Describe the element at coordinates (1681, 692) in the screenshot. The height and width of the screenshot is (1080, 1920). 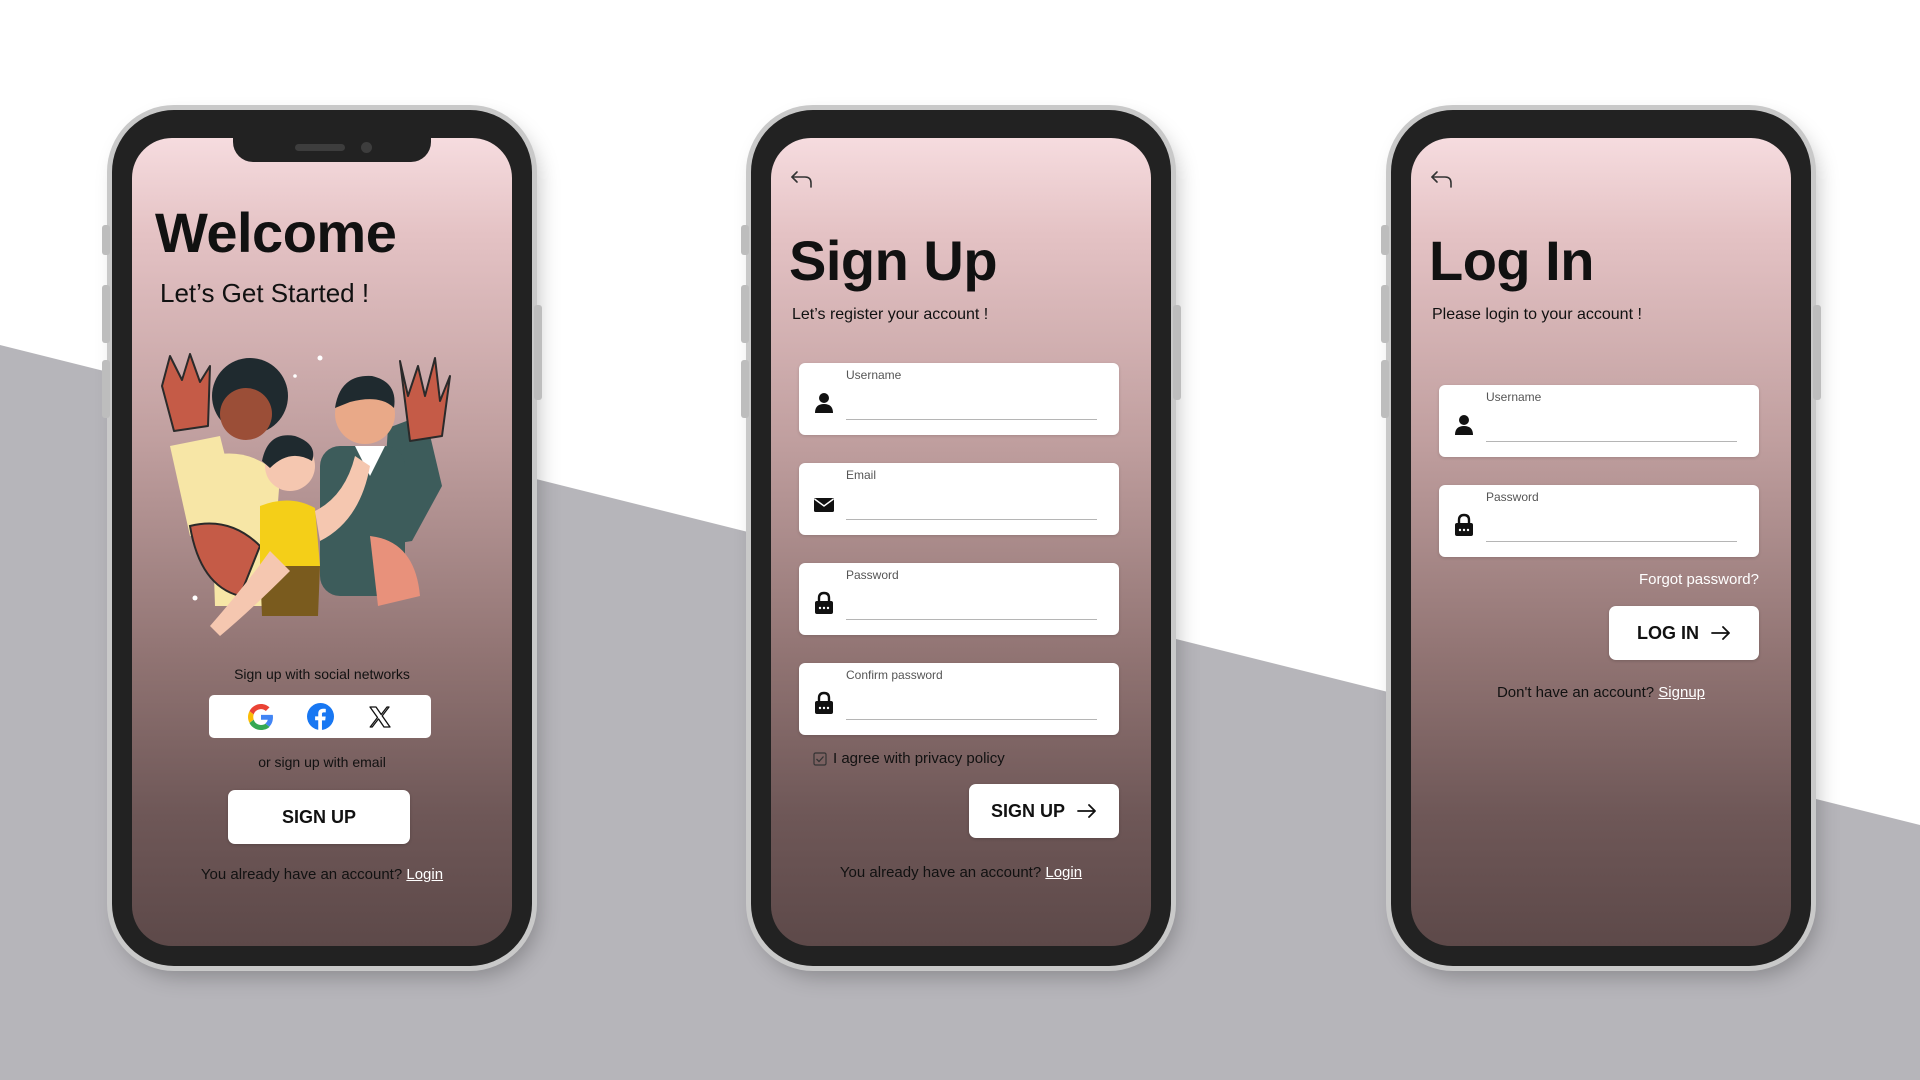
I see `signup-link: Signup` at that location.